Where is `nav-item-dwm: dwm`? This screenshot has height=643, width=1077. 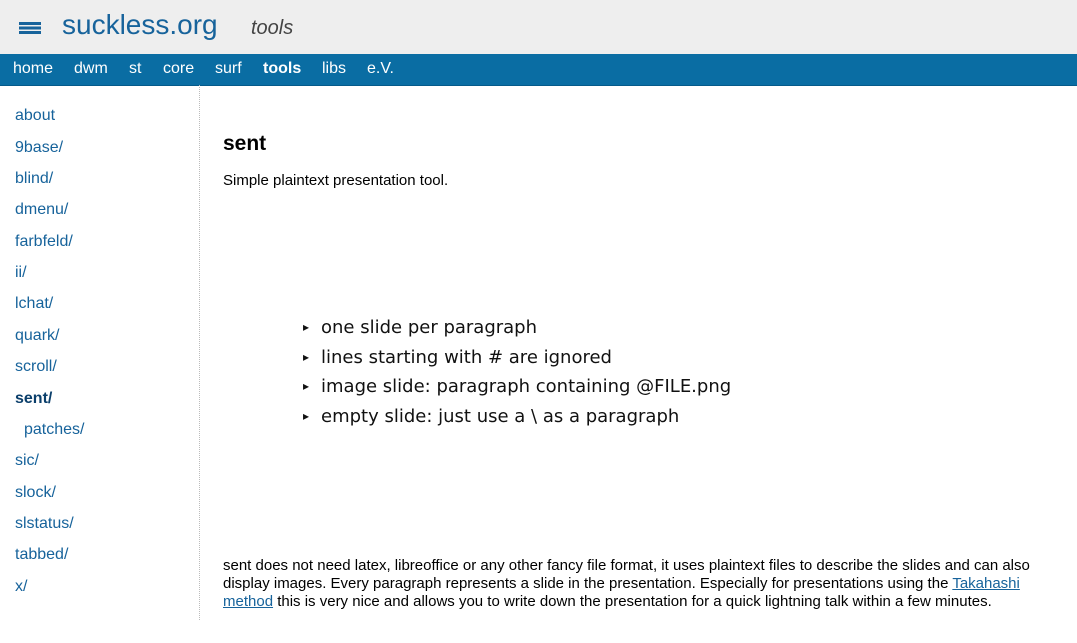 nav-item-dwm: dwm is located at coordinates (91, 69).